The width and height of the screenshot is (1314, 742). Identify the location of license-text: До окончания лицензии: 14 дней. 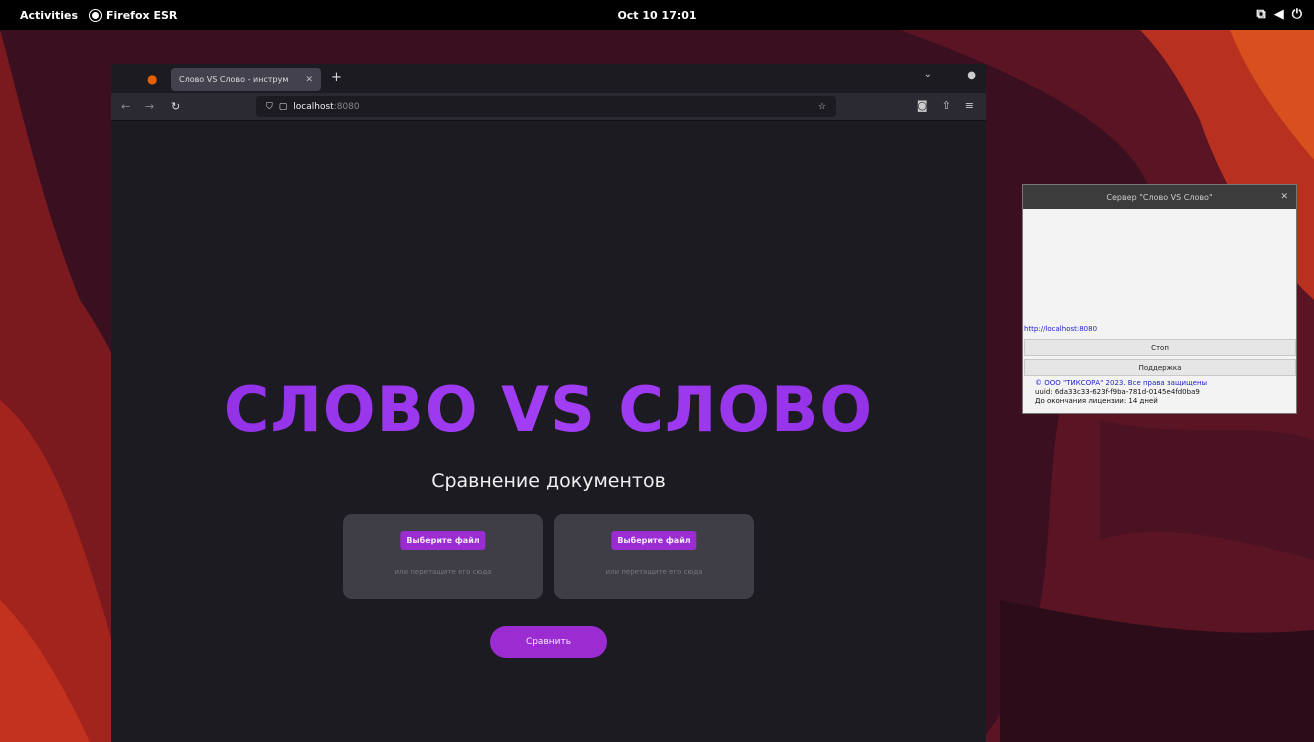
(1096, 401).